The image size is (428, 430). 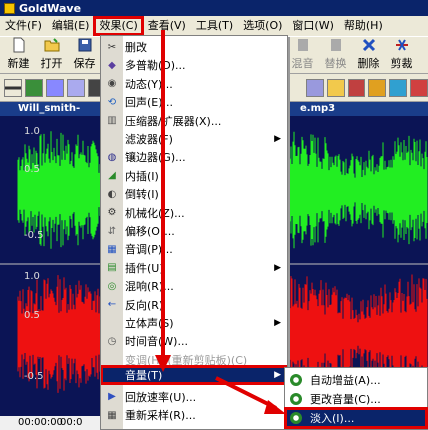 I want to click on y-label-bottom-2: 0.5, so click(x=32, y=315).